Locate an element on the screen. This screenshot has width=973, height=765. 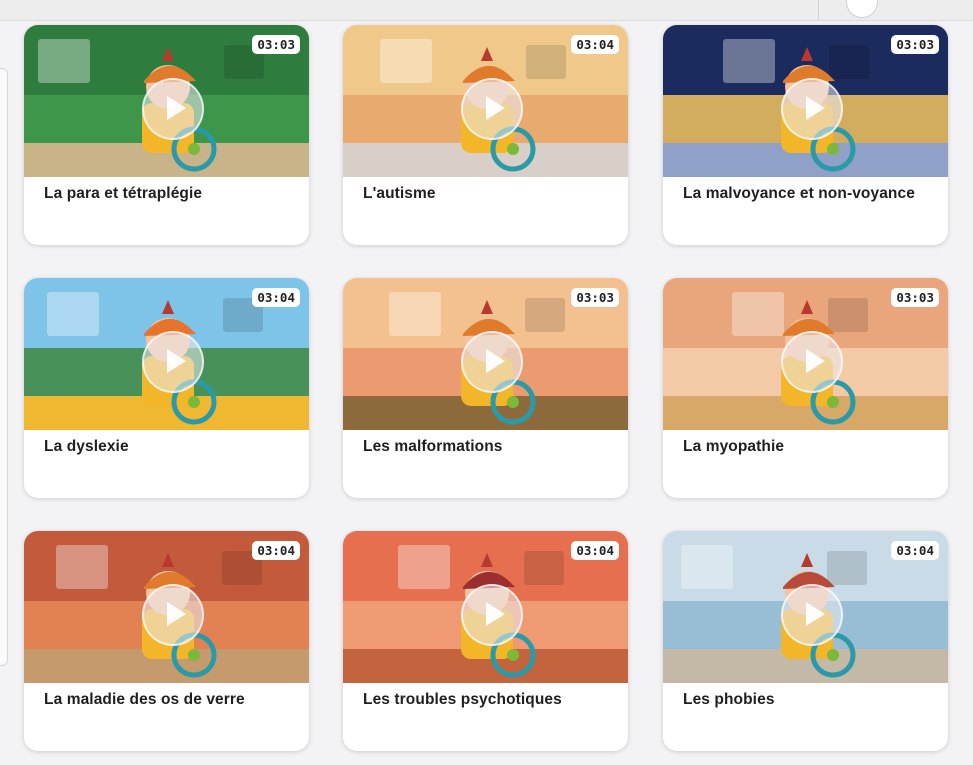
video-title: La para et tétraplégie is located at coordinates (169, 194).